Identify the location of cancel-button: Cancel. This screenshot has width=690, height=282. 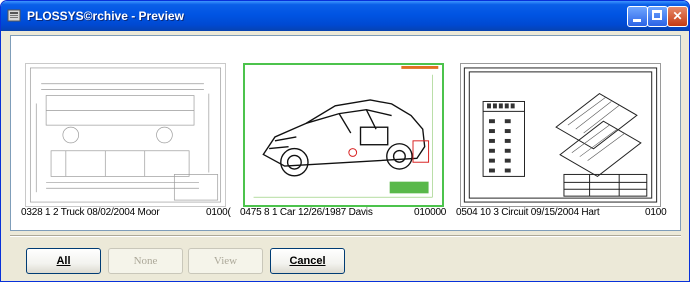
(307, 261).